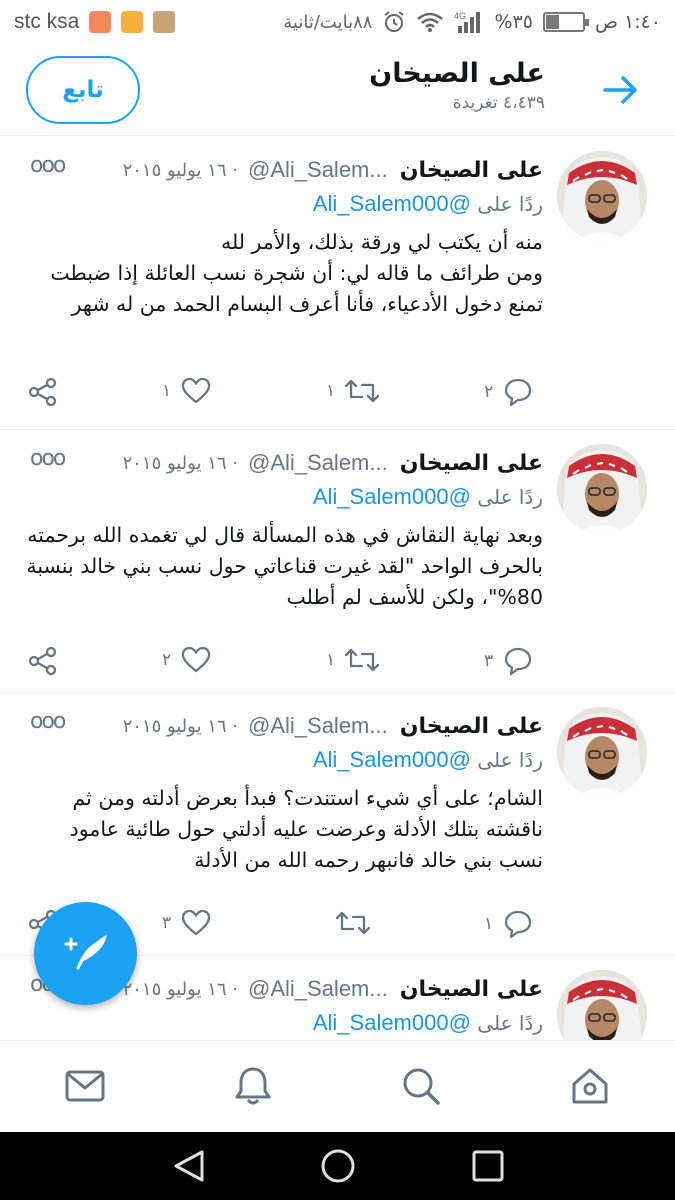 This screenshot has height=1200, width=675. I want to click on tweet-actions: ٢ ١ ٣, so click(285, 666).